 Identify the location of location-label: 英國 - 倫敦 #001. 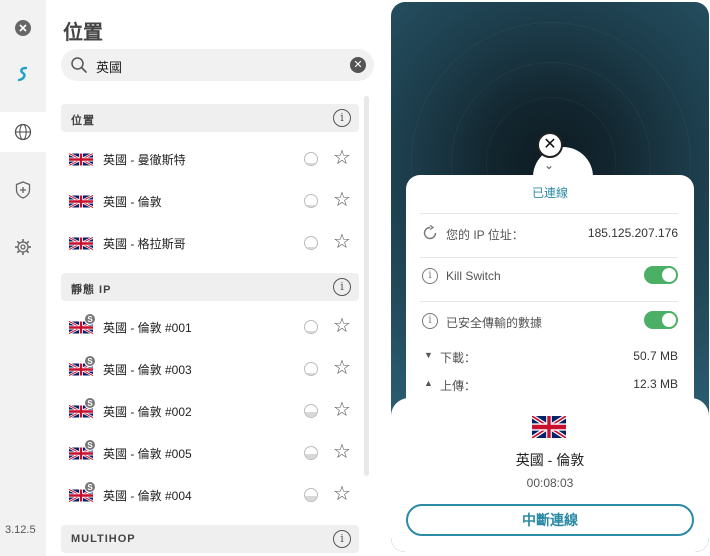
(147, 328).